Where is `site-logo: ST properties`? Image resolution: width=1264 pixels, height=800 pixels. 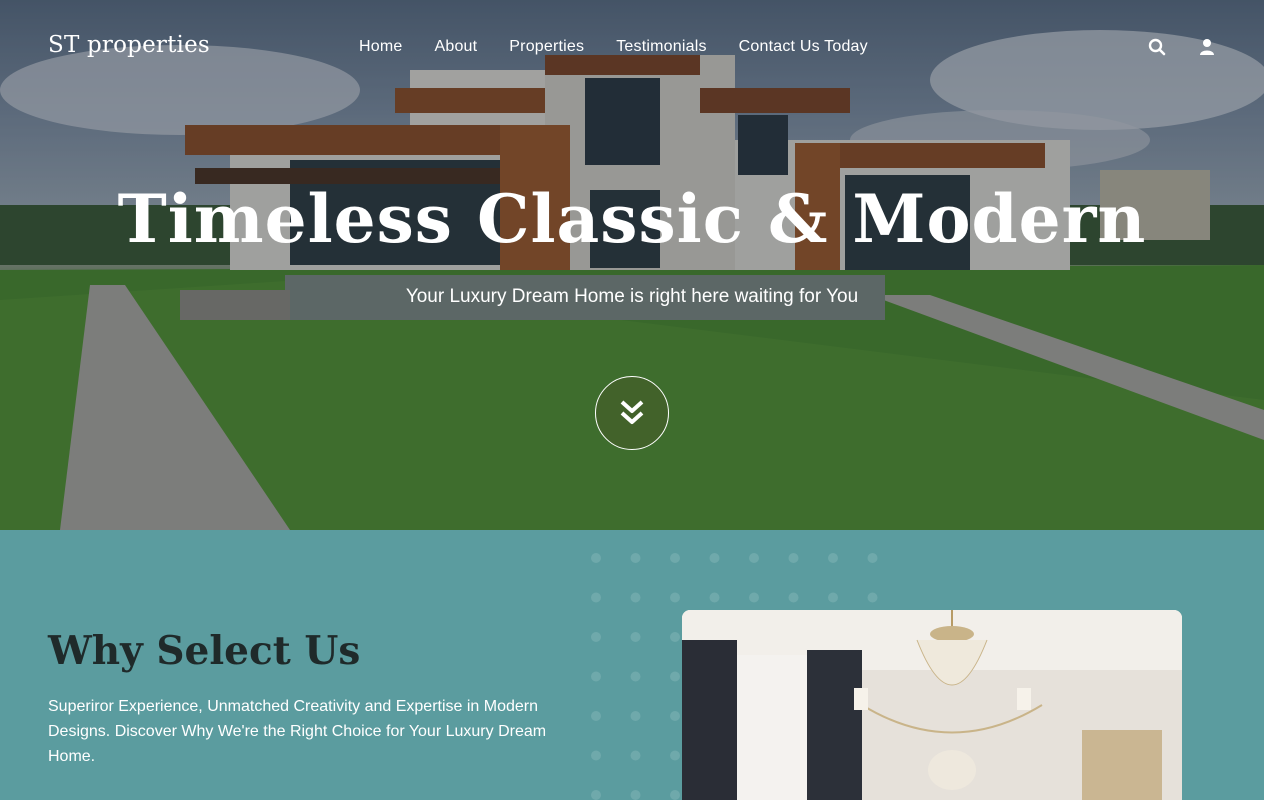 site-logo: ST properties is located at coordinates (129, 45).